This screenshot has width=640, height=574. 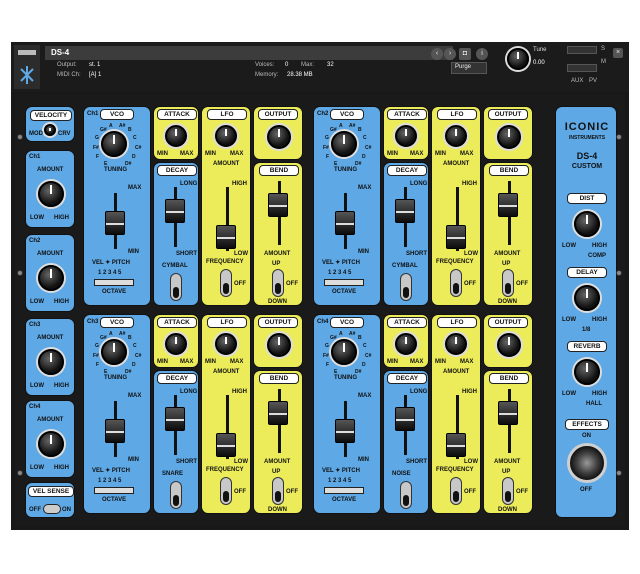 I want to click on velocity-mode-switch, so click(x=50, y=130).